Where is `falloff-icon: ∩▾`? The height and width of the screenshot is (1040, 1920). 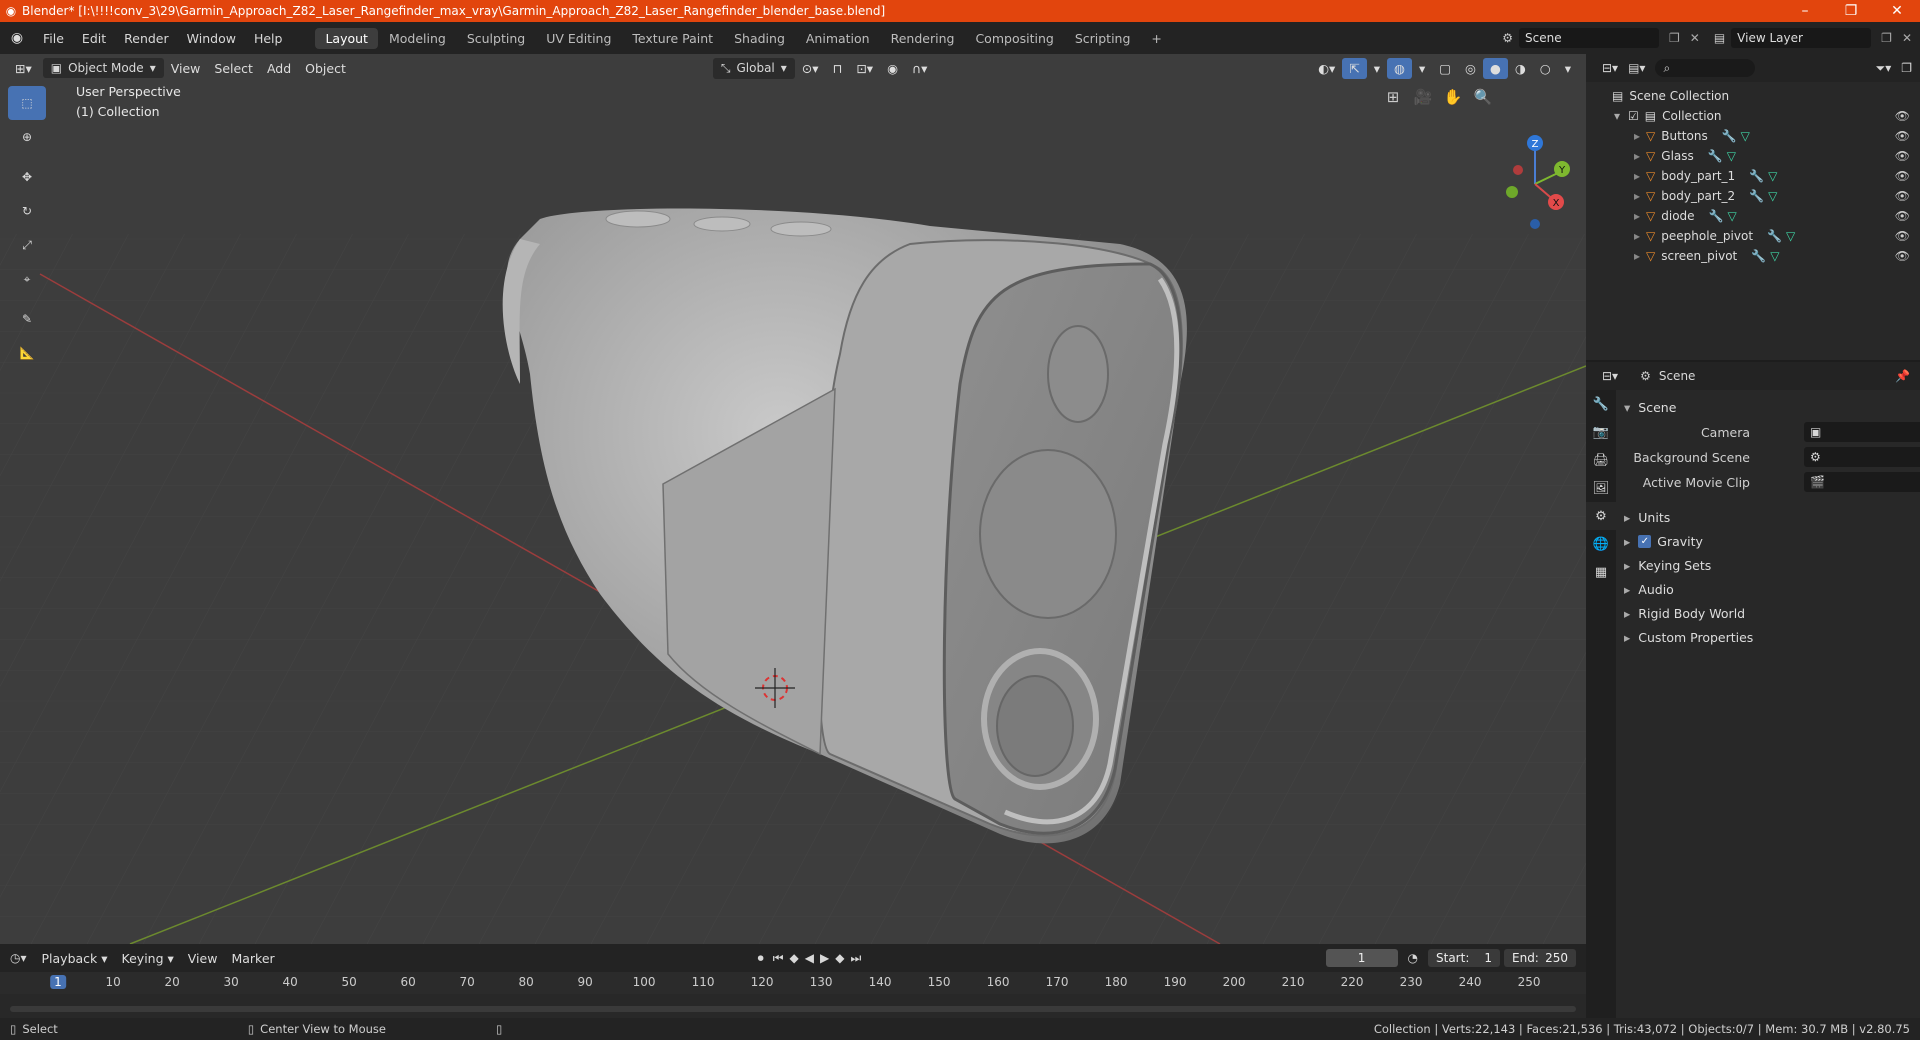
falloff-icon: ∩▾ is located at coordinates (919, 68).